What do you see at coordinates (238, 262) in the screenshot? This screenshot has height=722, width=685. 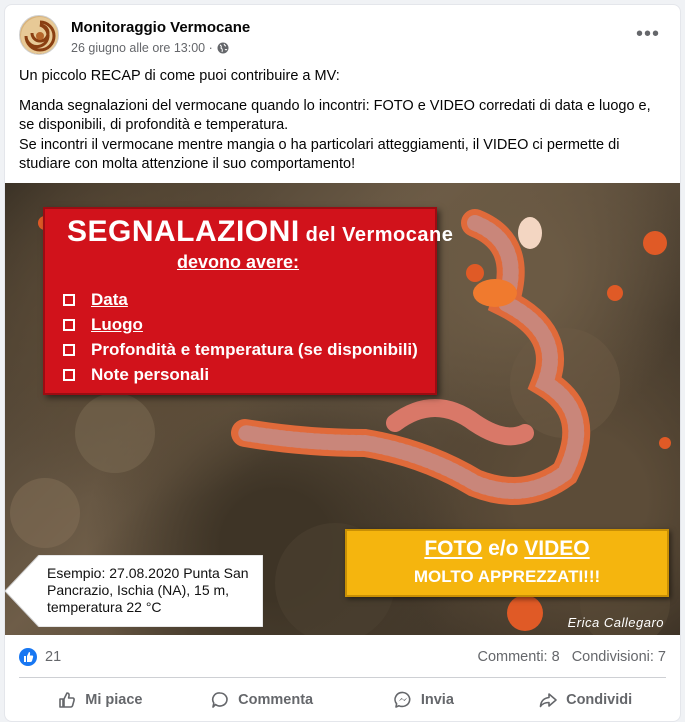 I see `box-subtitle: devono avere:` at bounding box center [238, 262].